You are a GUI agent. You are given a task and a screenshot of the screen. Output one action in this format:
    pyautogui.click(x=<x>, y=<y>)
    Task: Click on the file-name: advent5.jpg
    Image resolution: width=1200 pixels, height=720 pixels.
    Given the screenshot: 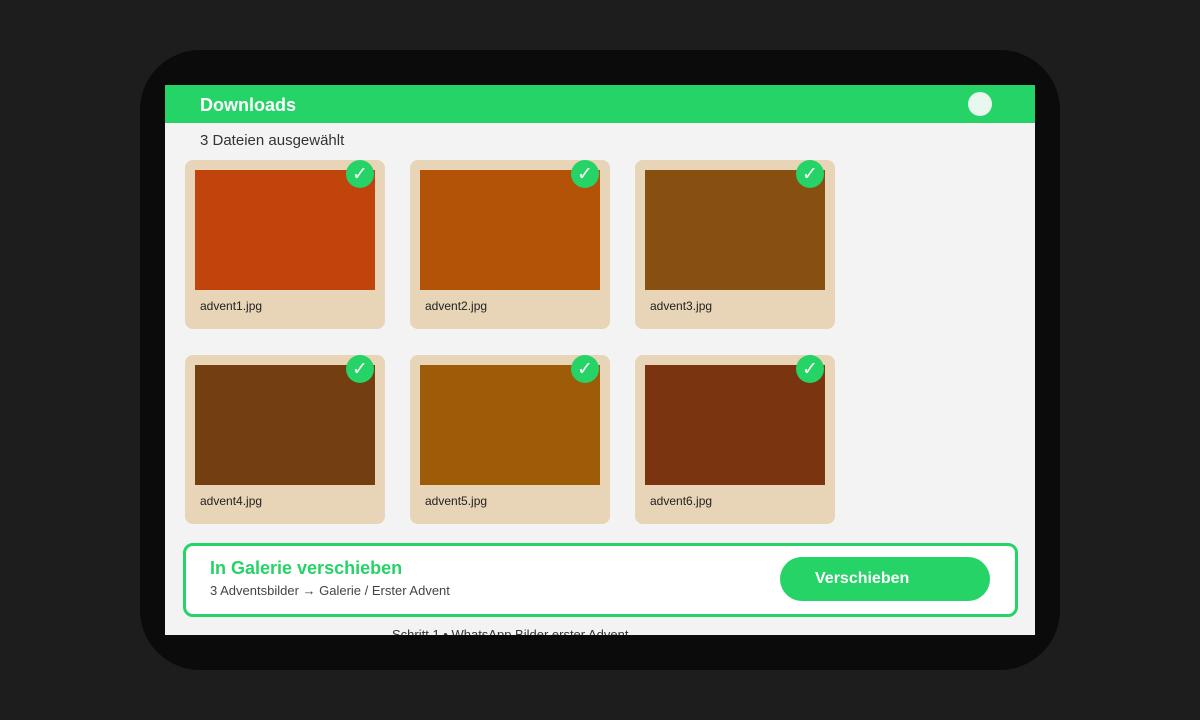 What is the action you would take?
    pyautogui.click(x=456, y=501)
    